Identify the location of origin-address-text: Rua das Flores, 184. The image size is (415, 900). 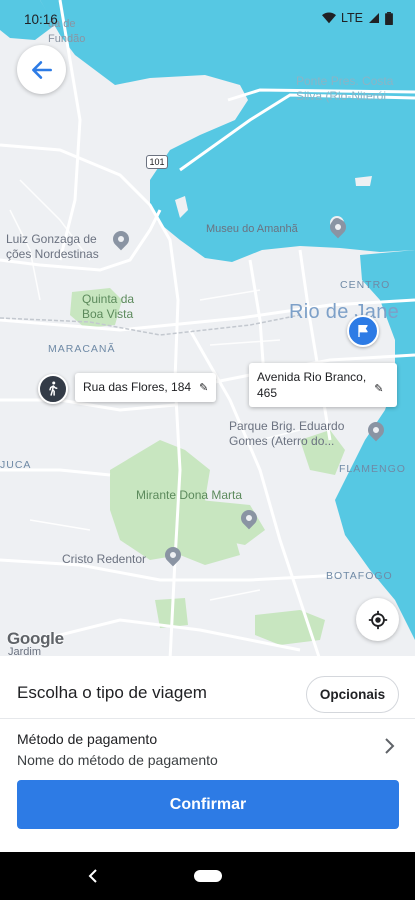
(137, 387).